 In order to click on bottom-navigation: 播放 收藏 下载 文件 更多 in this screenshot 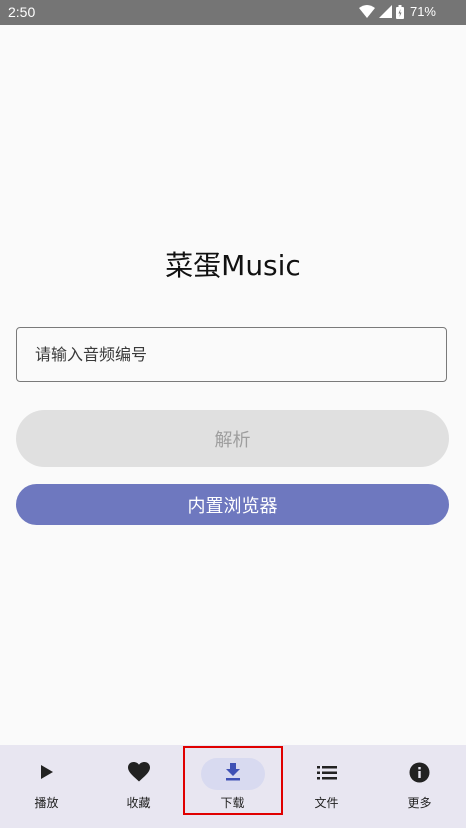, I will do `click(233, 786)`.